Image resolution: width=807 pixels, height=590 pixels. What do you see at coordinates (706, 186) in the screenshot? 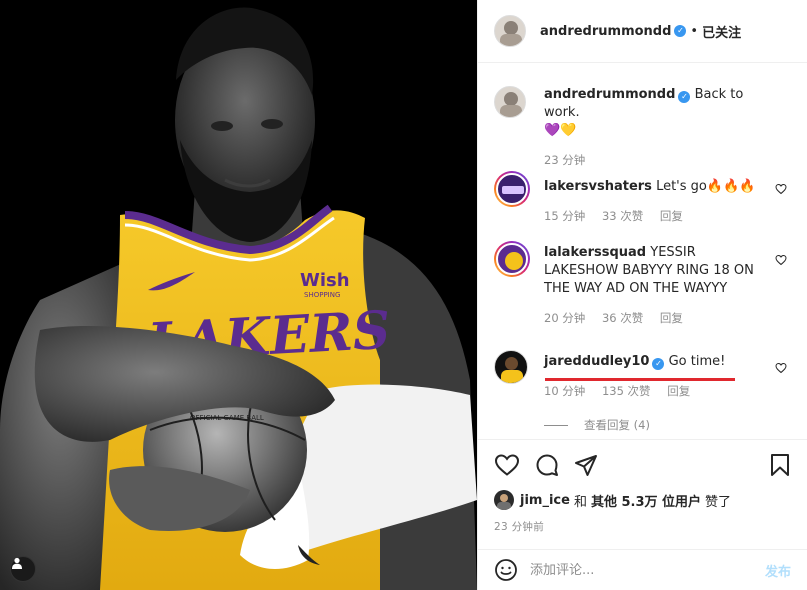
I see `comment-body: Let's go🔥🔥🔥` at bounding box center [706, 186].